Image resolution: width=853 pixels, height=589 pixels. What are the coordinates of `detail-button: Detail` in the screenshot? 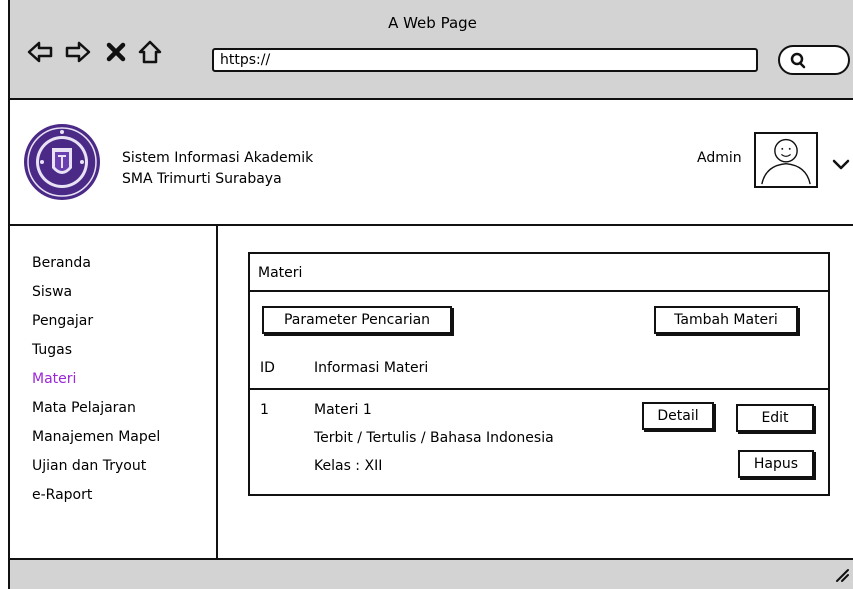 It's located at (678, 416).